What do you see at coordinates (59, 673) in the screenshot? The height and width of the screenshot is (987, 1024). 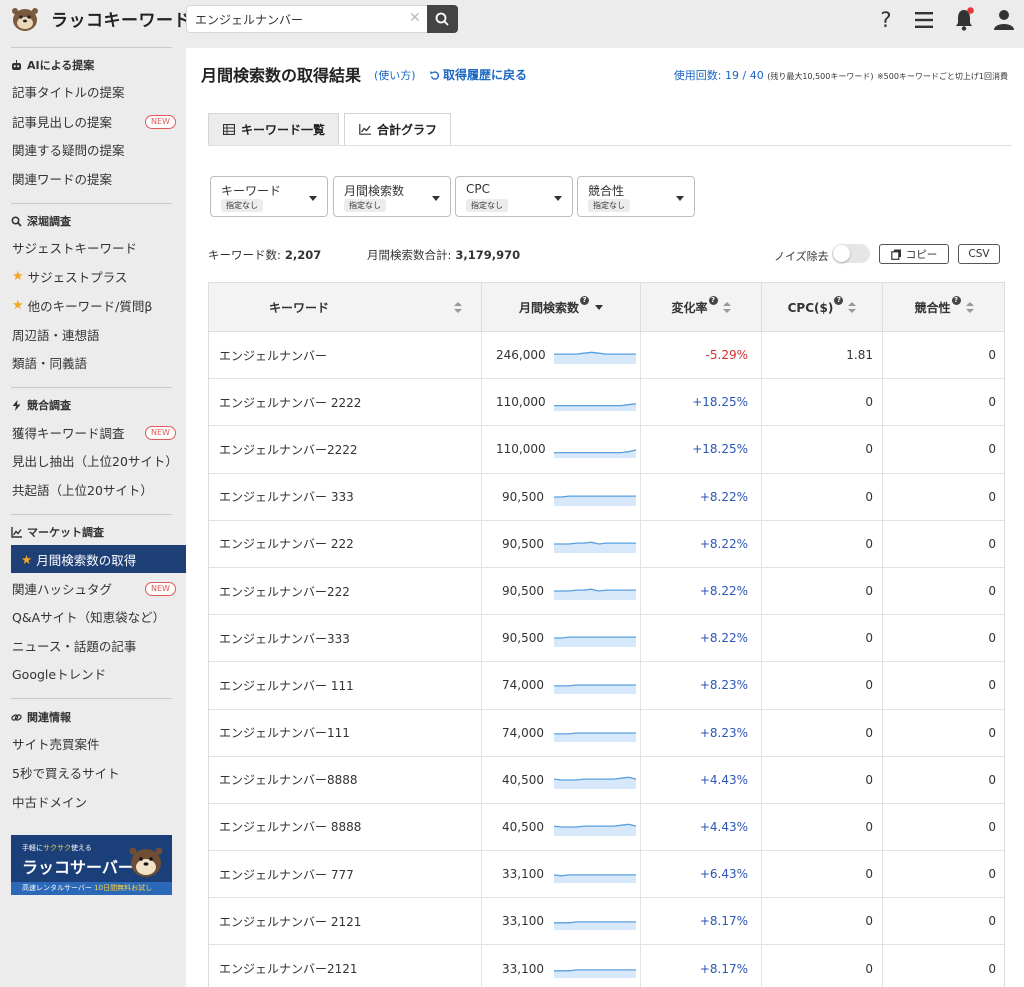 I see `sidebar-item-google-trends: Googleトレンド` at bounding box center [59, 673].